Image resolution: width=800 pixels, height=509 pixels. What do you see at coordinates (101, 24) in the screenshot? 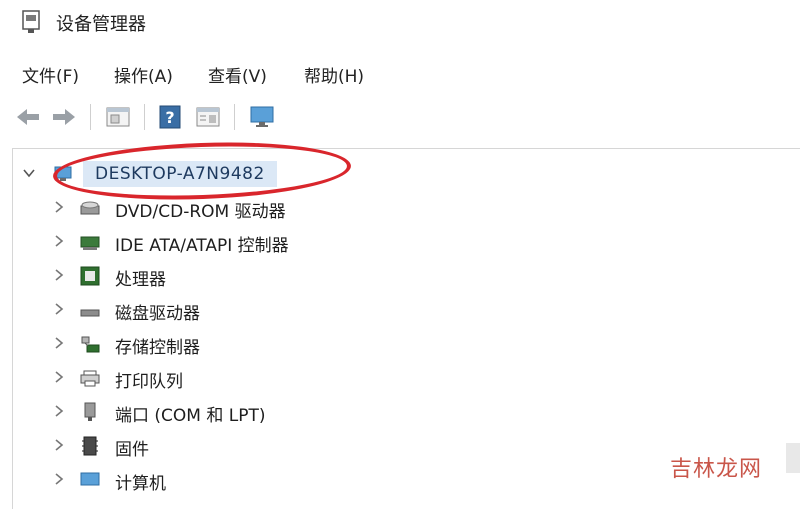
I see `window-title: 设备管理器` at bounding box center [101, 24].